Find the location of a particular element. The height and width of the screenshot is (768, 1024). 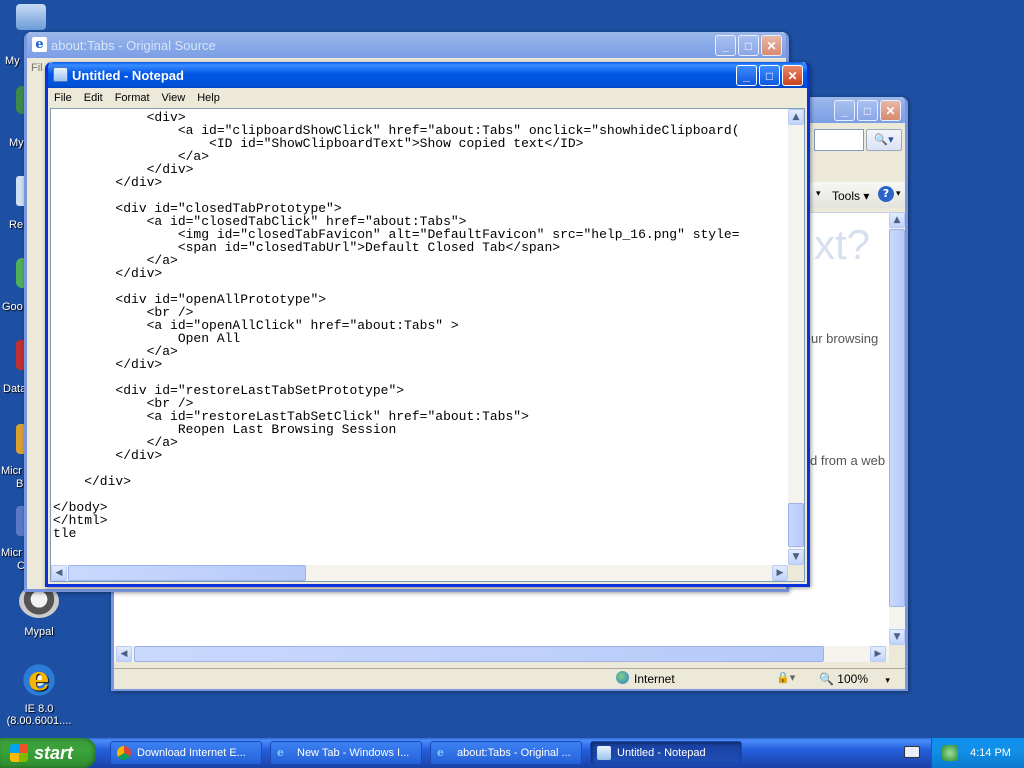

system-tray: 4:14 PM is located at coordinates (977, 753).